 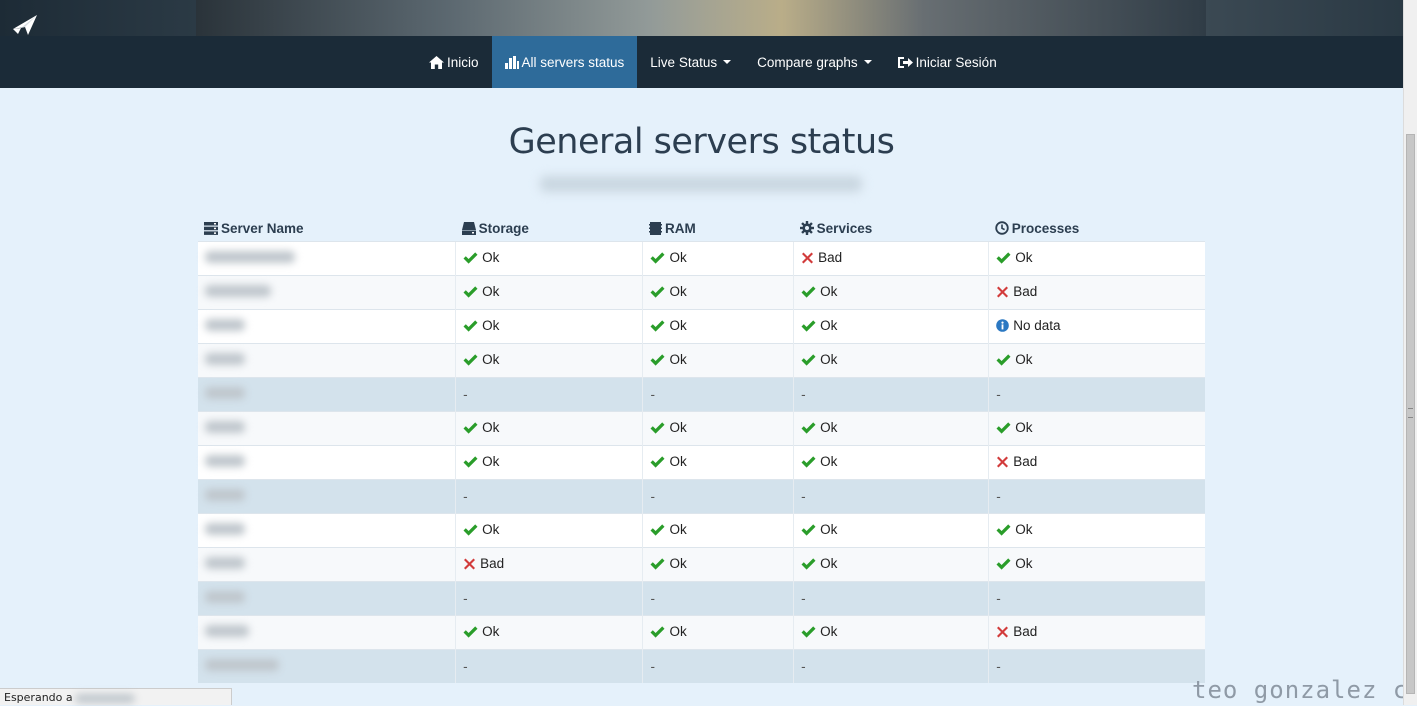 I want to click on nav-item-label: Inicio, so click(x=463, y=62).